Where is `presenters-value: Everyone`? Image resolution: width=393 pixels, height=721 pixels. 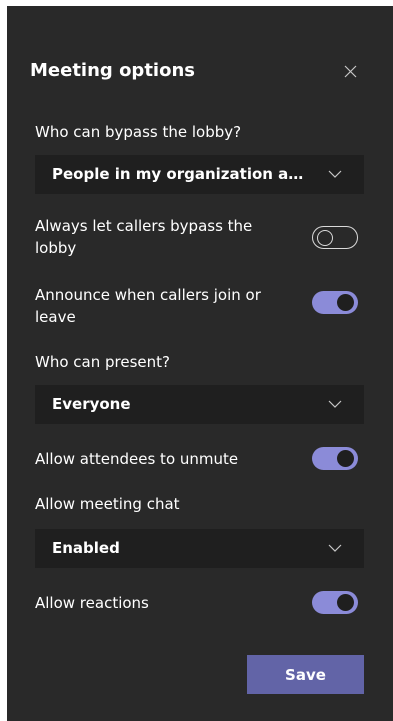
presenters-value: Everyone is located at coordinates (91, 404).